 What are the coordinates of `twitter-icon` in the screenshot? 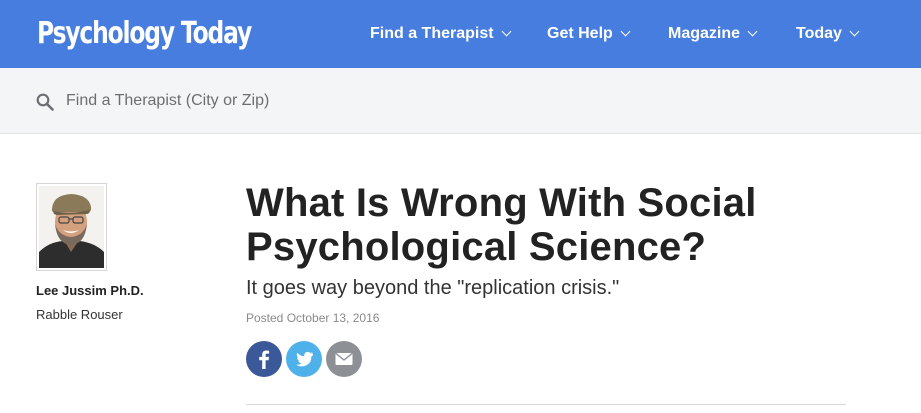 It's located at (304, 359).